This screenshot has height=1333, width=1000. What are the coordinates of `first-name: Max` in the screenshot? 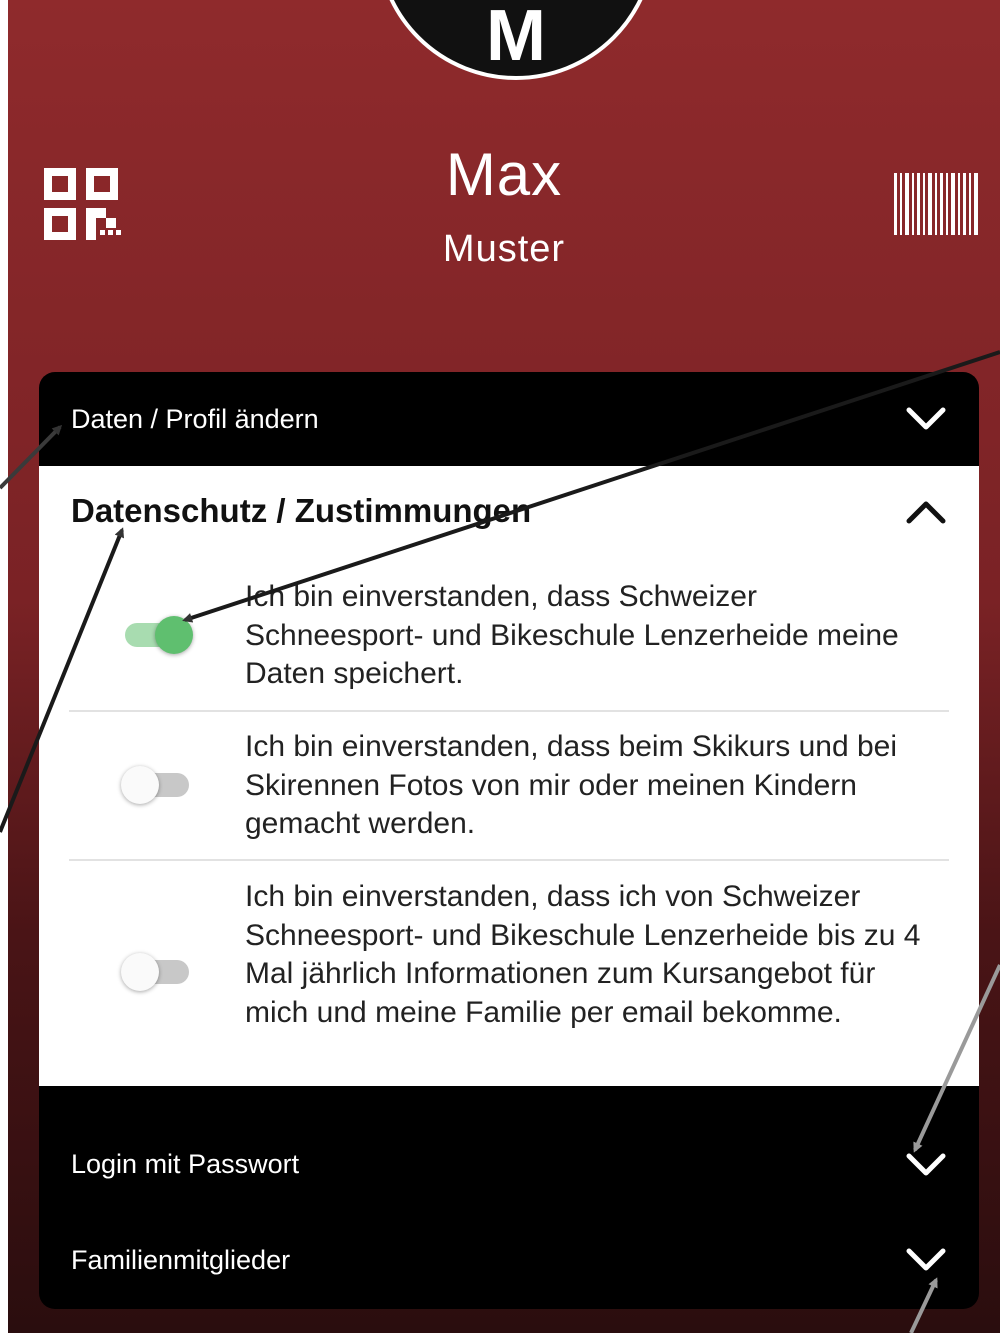 It's located at (504, 174).